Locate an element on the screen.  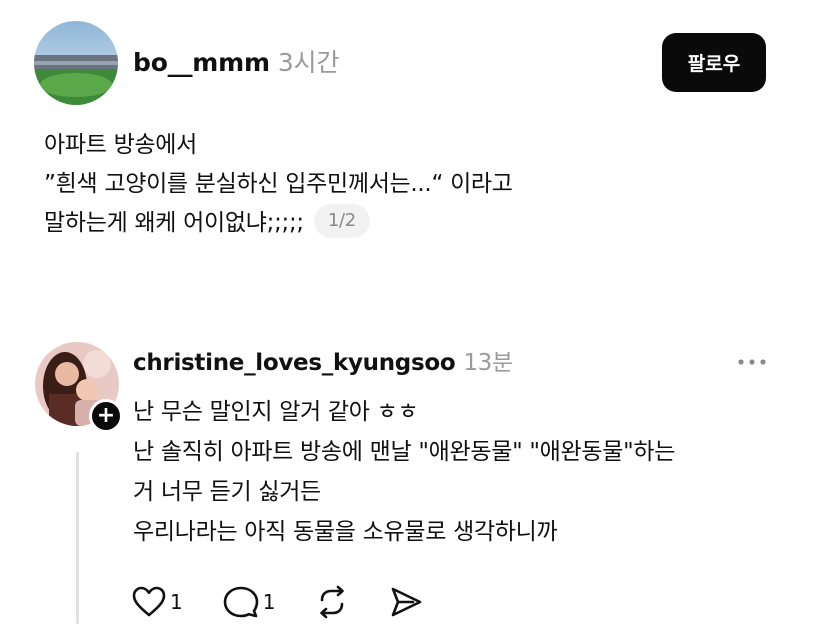
thread-line is located at coordinates (77, 538).